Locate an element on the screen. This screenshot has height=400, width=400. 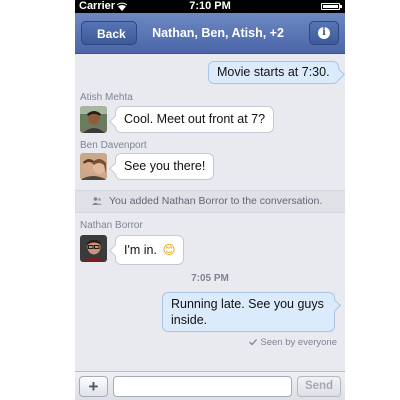
add-attachment-button: + is located at coordinates (93, 386).